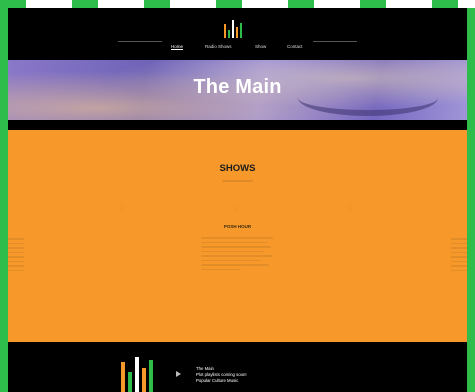 The width and height of the screenshot is (475, 392). Describe the element at coordinates (177, 46) in the screenshot. I see `nav-link-home: Home` at that location.